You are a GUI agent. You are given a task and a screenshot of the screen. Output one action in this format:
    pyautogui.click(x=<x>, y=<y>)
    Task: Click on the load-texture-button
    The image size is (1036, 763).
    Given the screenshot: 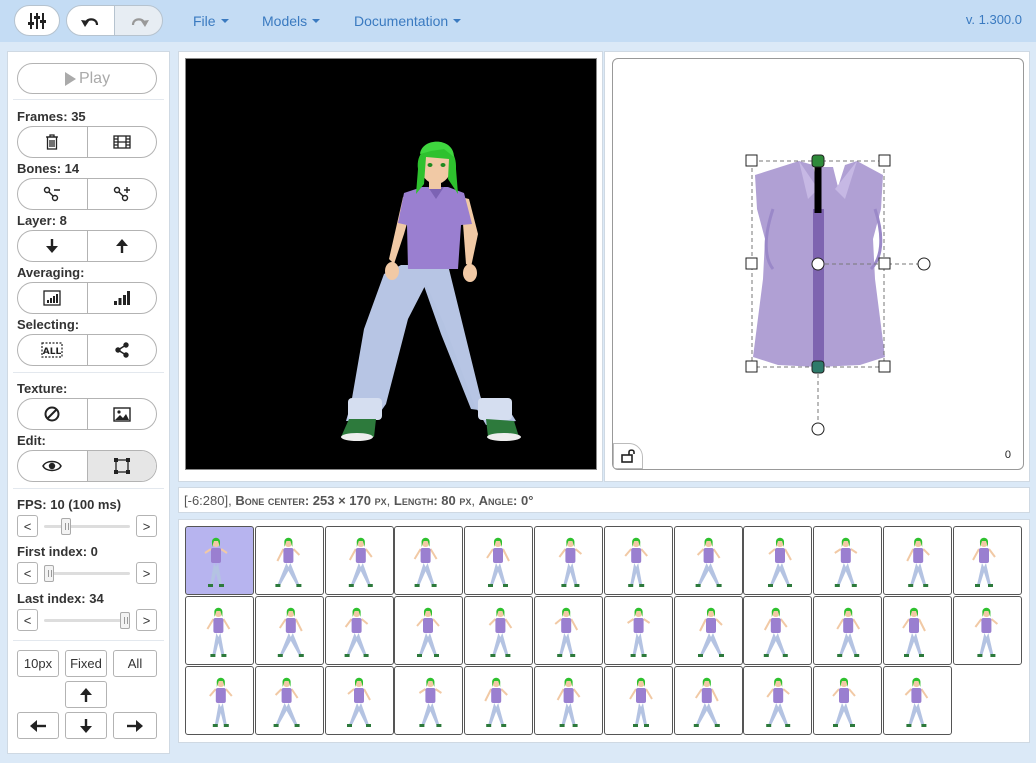 What is the action you would take?
    pyautogui.click(x=121, y=414)
    